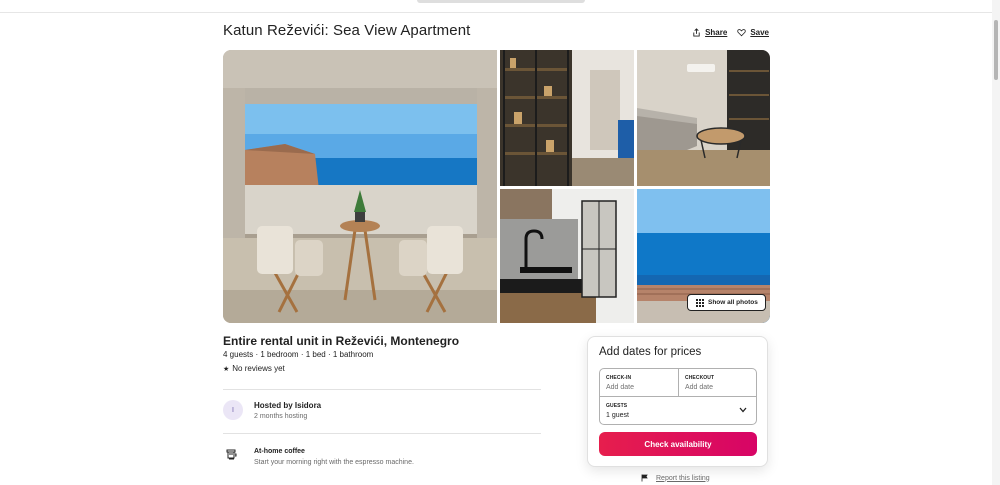  Describe the element at coordinates (617, 415) in the screenshot. I see `guests-value: 1 guest` at that location.